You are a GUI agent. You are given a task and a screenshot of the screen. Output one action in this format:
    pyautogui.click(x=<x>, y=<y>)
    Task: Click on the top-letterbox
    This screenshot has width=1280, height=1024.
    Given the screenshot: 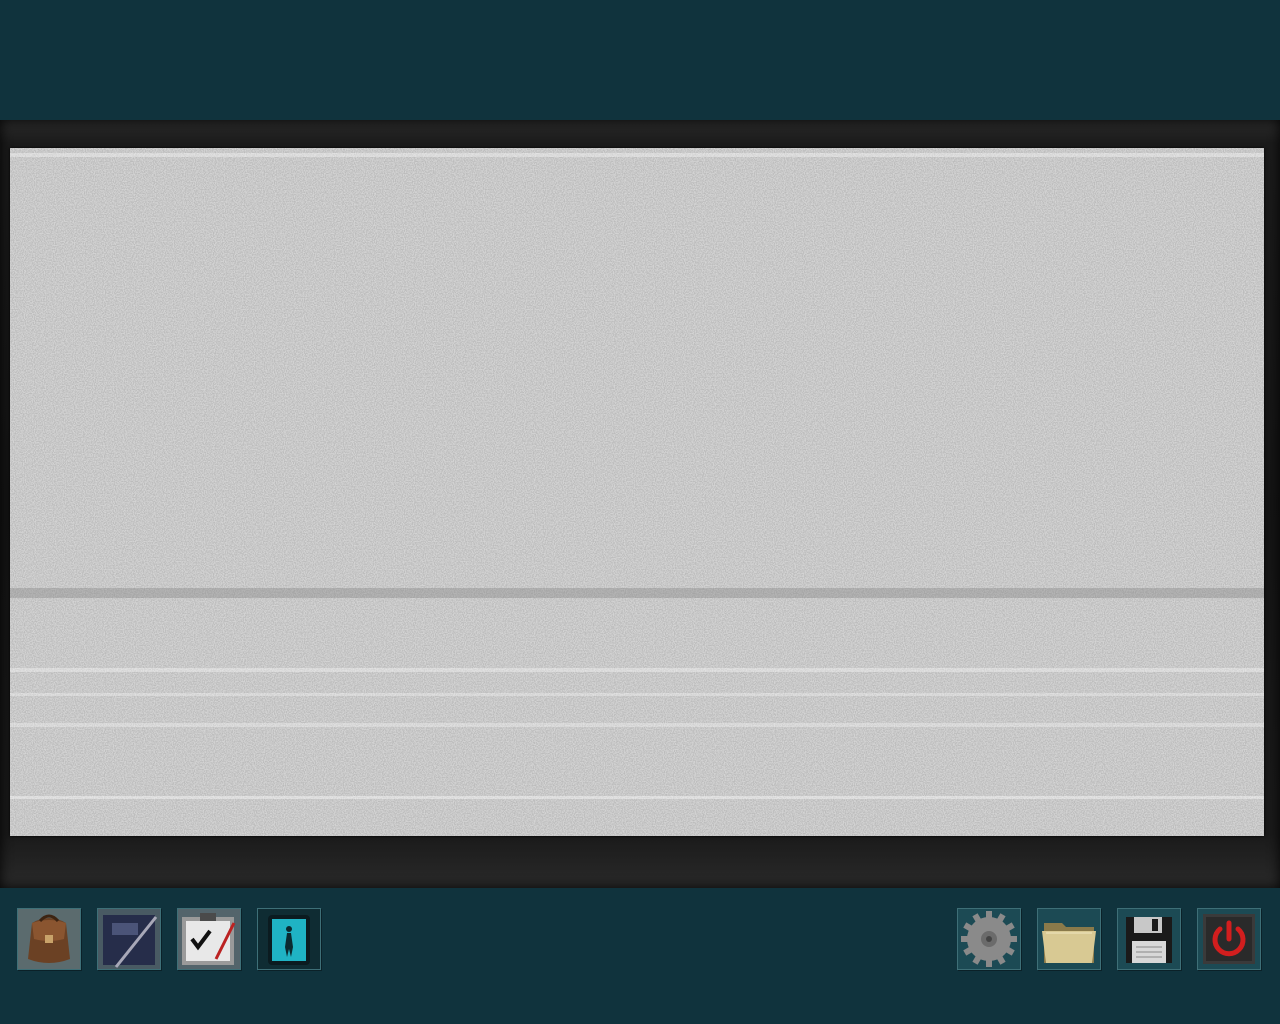 What is the action you would take?
    pyautogui.click(x=640, y=60)
    